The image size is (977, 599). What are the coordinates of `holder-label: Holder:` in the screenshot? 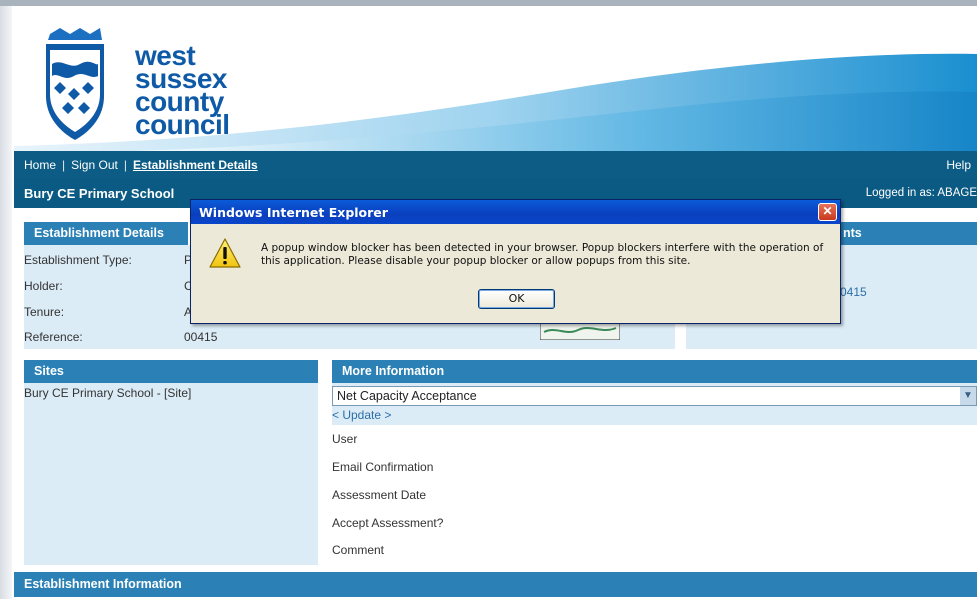 It's located at (43, 286).